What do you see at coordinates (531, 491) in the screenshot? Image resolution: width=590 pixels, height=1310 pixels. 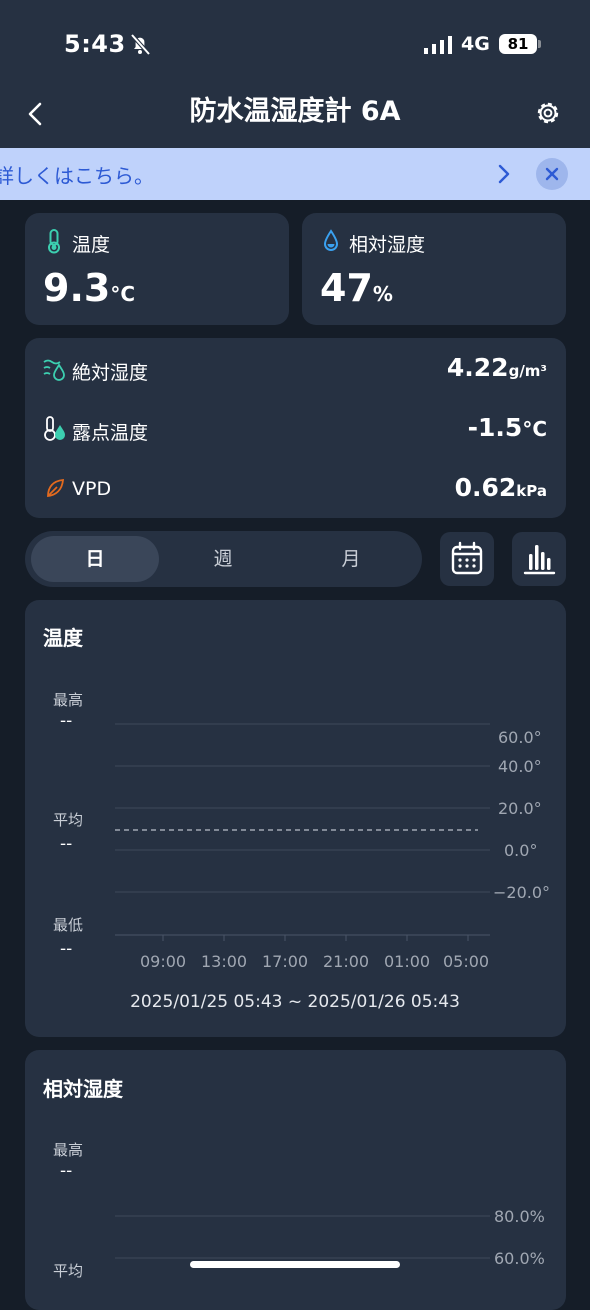 I see `vpd-unit: kPa` at bounding box center [531, 491].